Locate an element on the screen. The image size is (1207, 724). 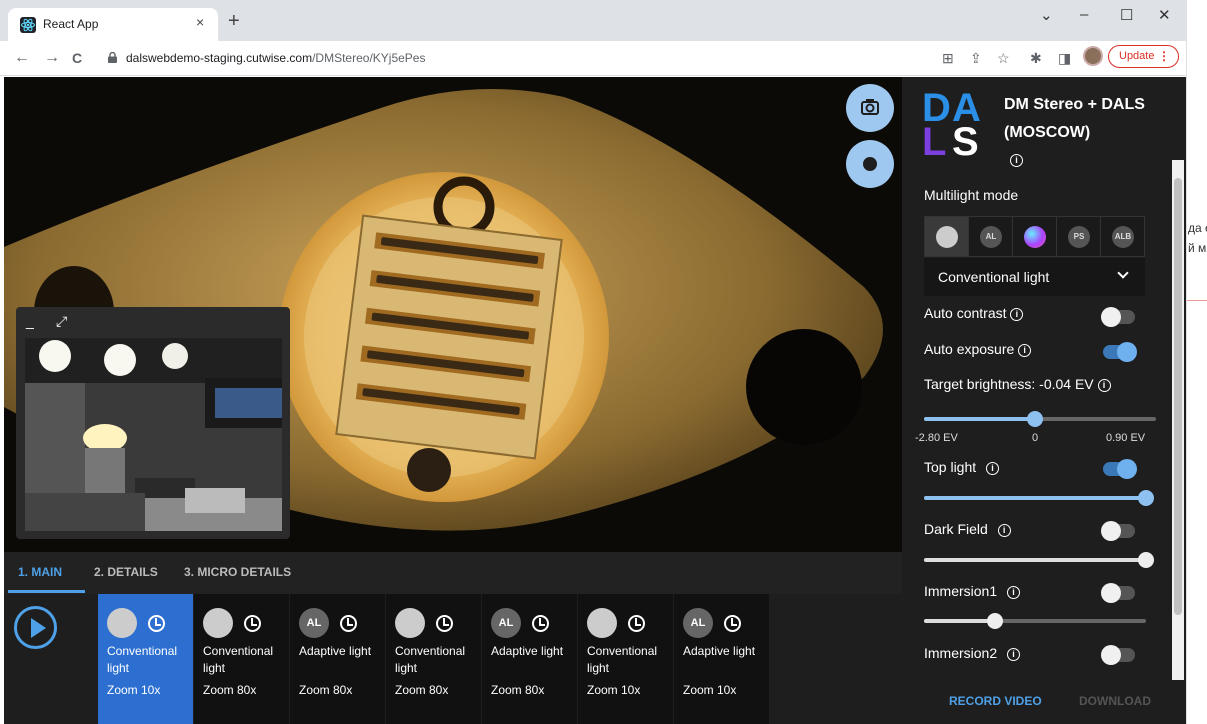
dals-logo: D A L S is located at coordinates (951, 125).